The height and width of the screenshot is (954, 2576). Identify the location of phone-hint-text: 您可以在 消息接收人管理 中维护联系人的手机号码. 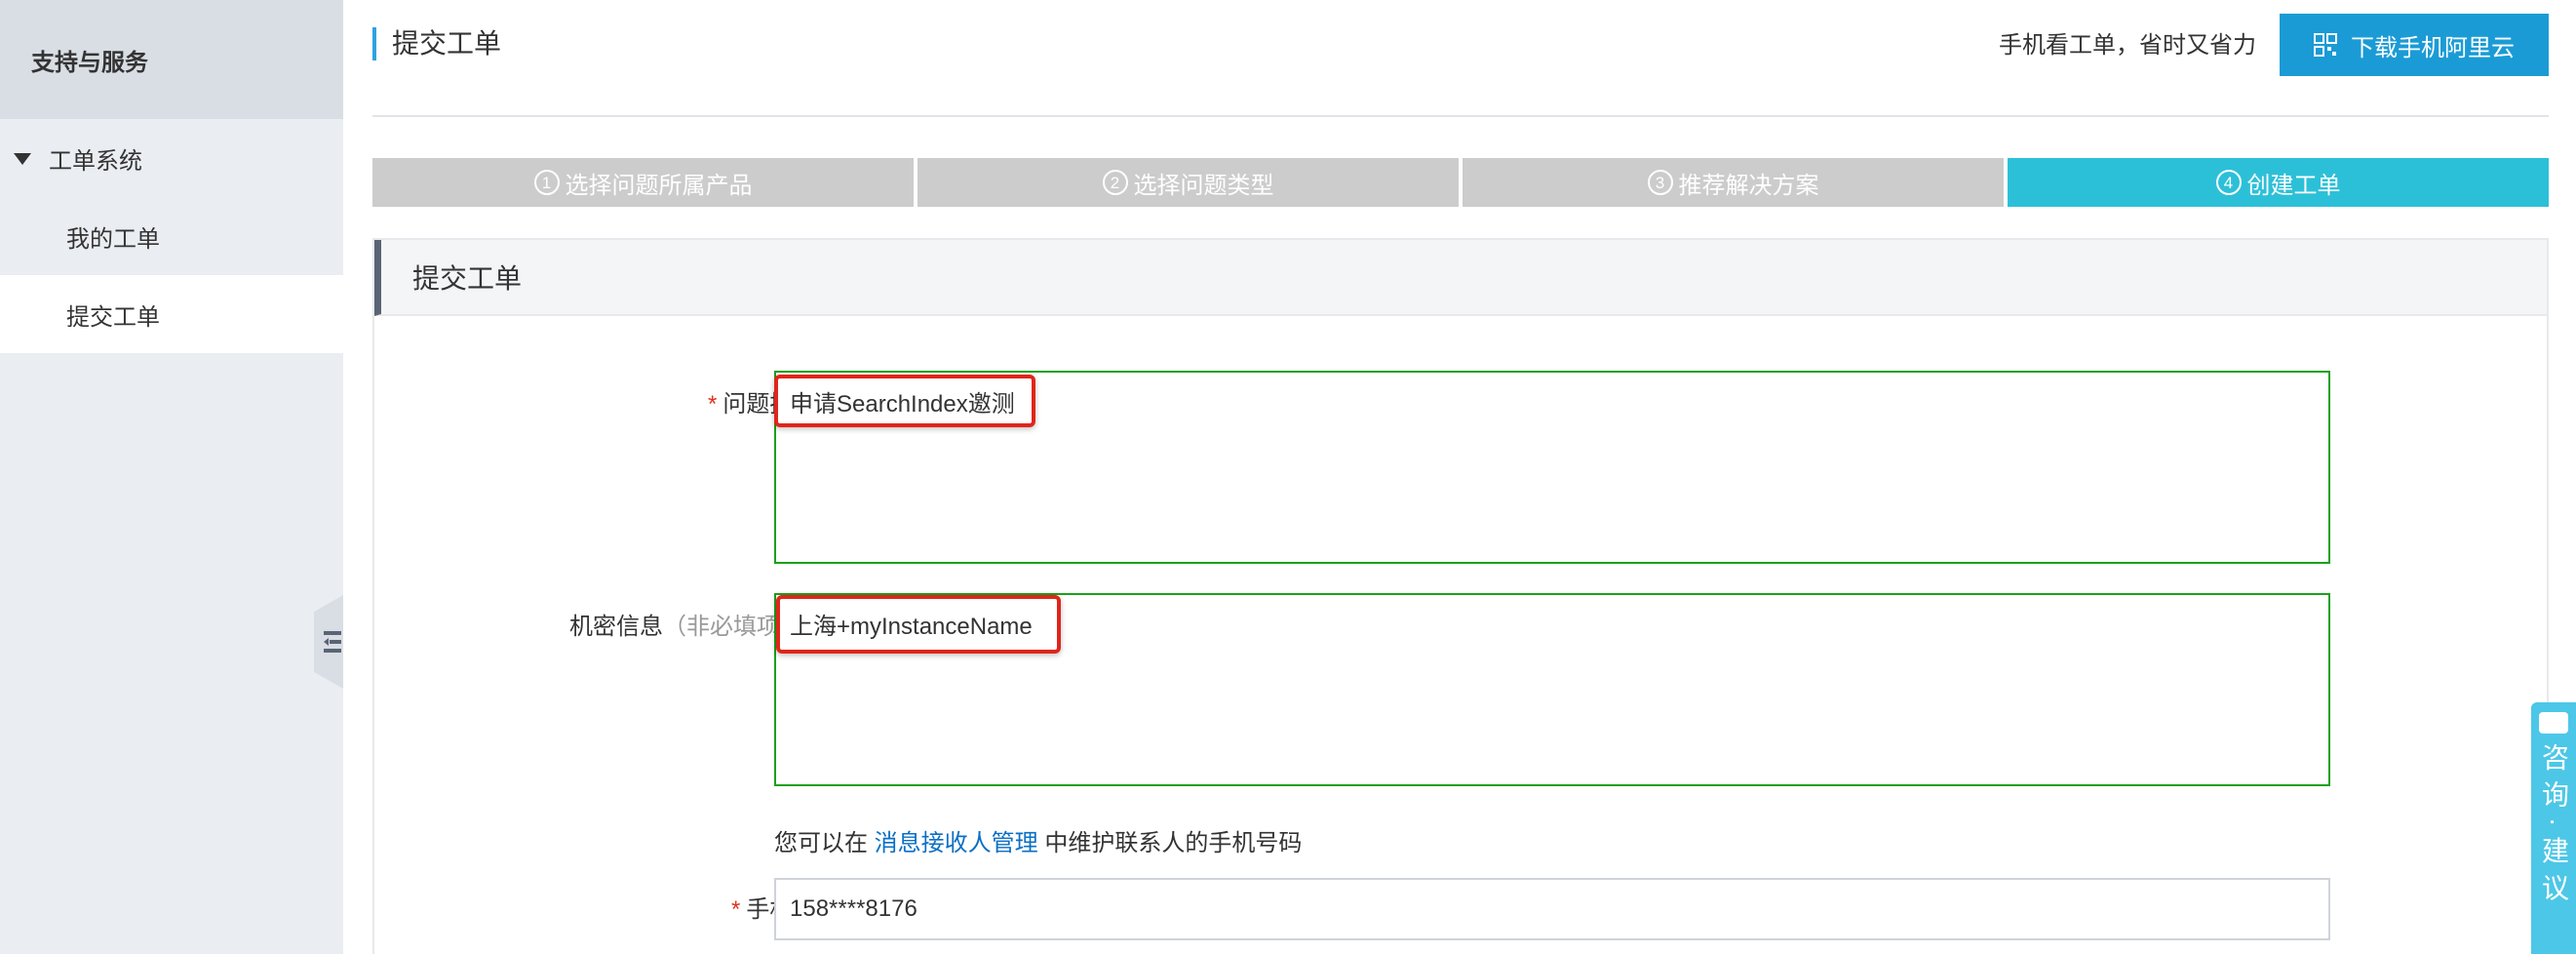
(1038, 840).